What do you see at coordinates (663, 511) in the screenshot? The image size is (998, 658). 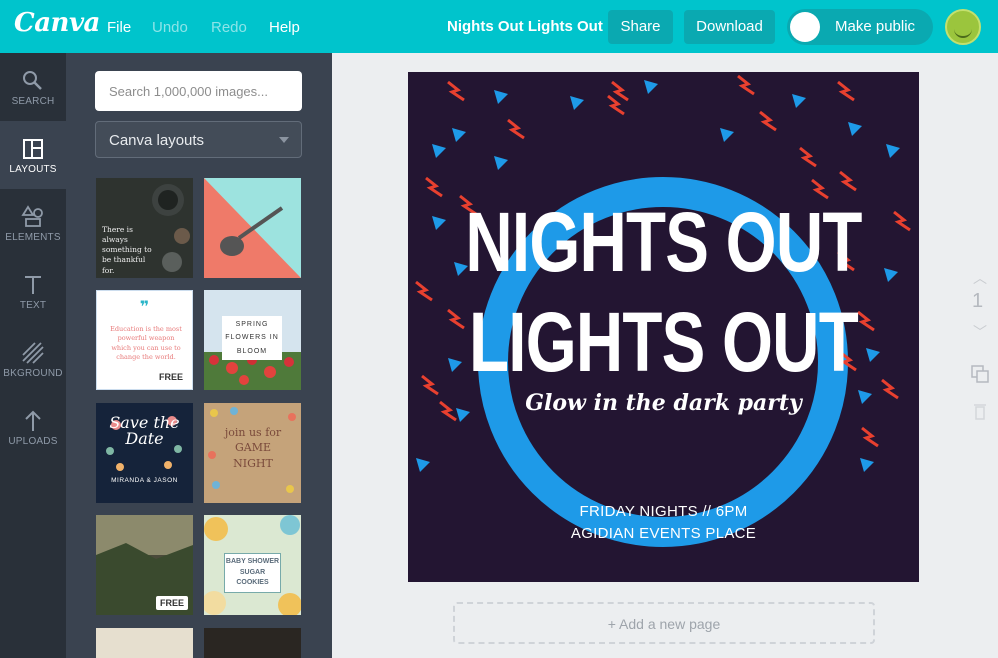 I see `info-line-1: FRIDAY NIGHTS // 6PM` at bounding box center [663, 511].